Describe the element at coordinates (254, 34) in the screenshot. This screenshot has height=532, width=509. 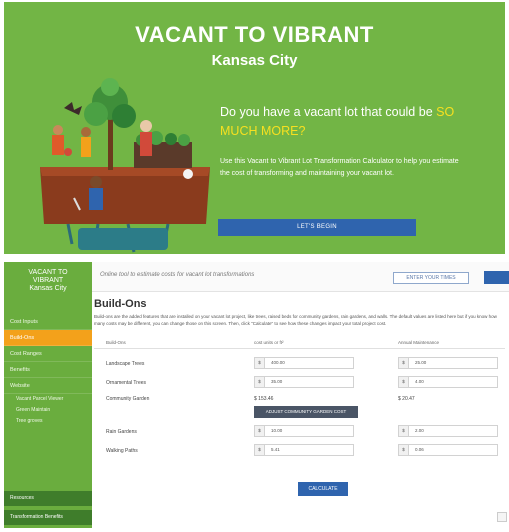
I see `hero-title: VACANT TO VIBRANT` at that location.